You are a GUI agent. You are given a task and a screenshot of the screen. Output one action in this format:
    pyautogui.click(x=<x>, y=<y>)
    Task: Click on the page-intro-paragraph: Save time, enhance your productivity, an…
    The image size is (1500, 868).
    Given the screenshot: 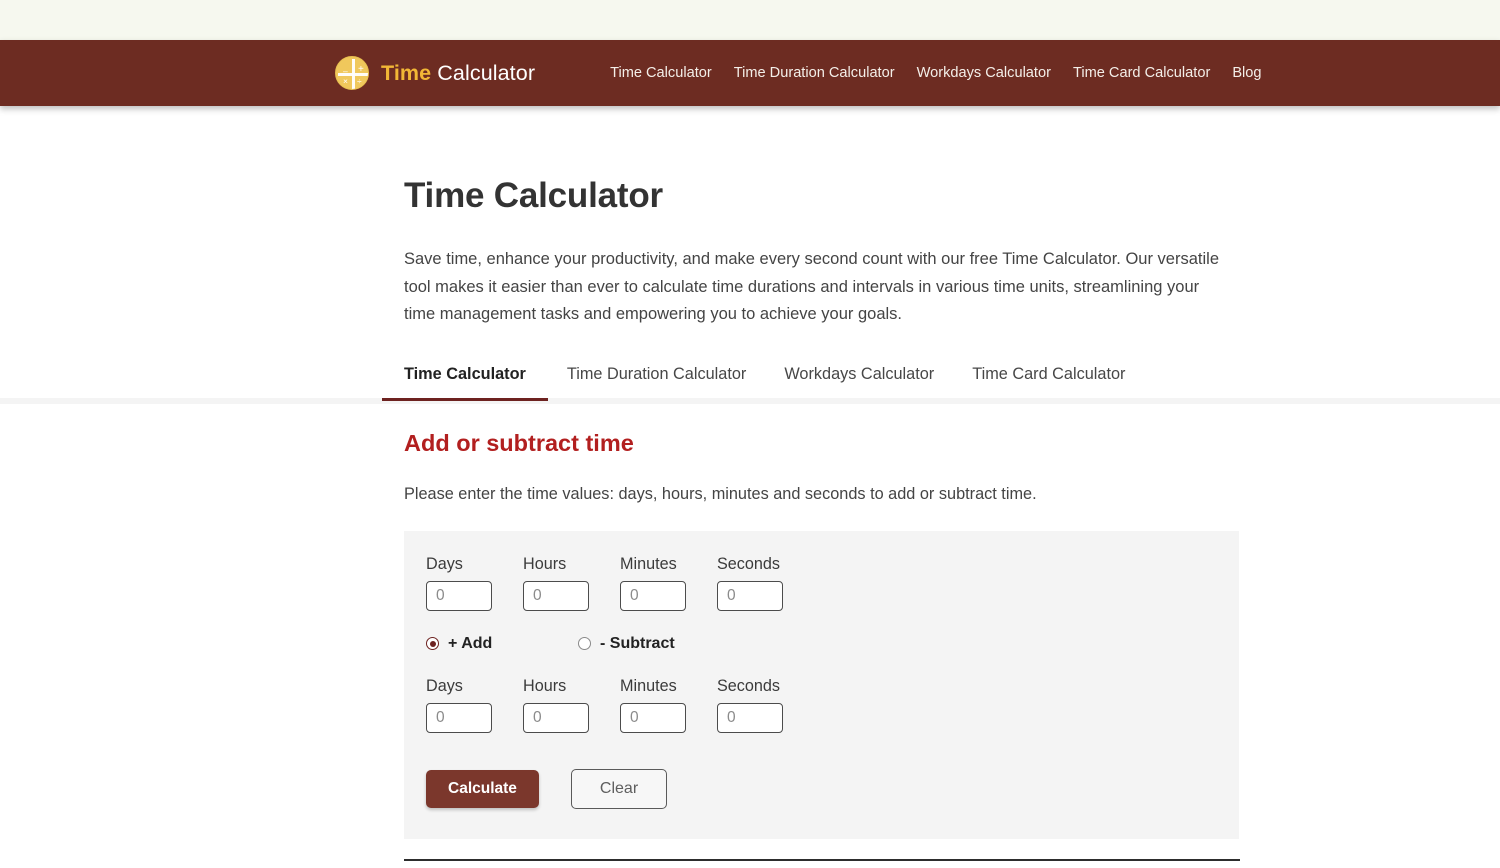 What is the action you would take?
    pyautogui.click(x=812, y=286)
    